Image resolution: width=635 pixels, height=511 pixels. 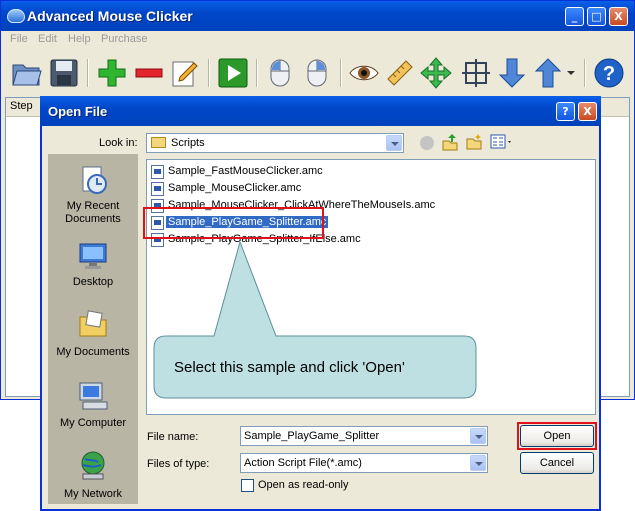 What do you see at coordinates (93, 323) in the screenshot?
I see `my-documents-icon` at bounding box center [93, 323].